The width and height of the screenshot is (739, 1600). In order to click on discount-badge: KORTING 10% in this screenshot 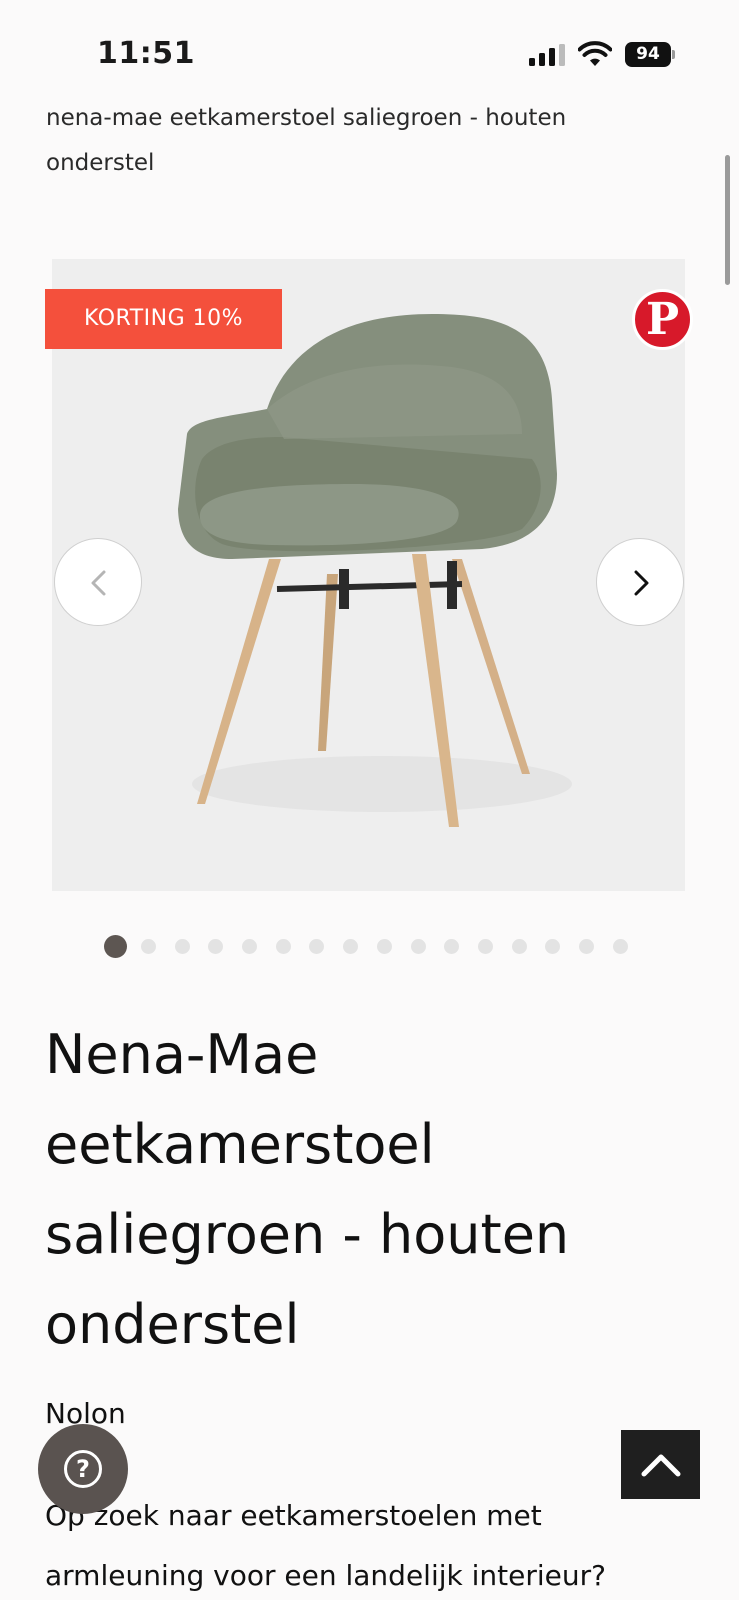, I will do `click(163, 319)`.